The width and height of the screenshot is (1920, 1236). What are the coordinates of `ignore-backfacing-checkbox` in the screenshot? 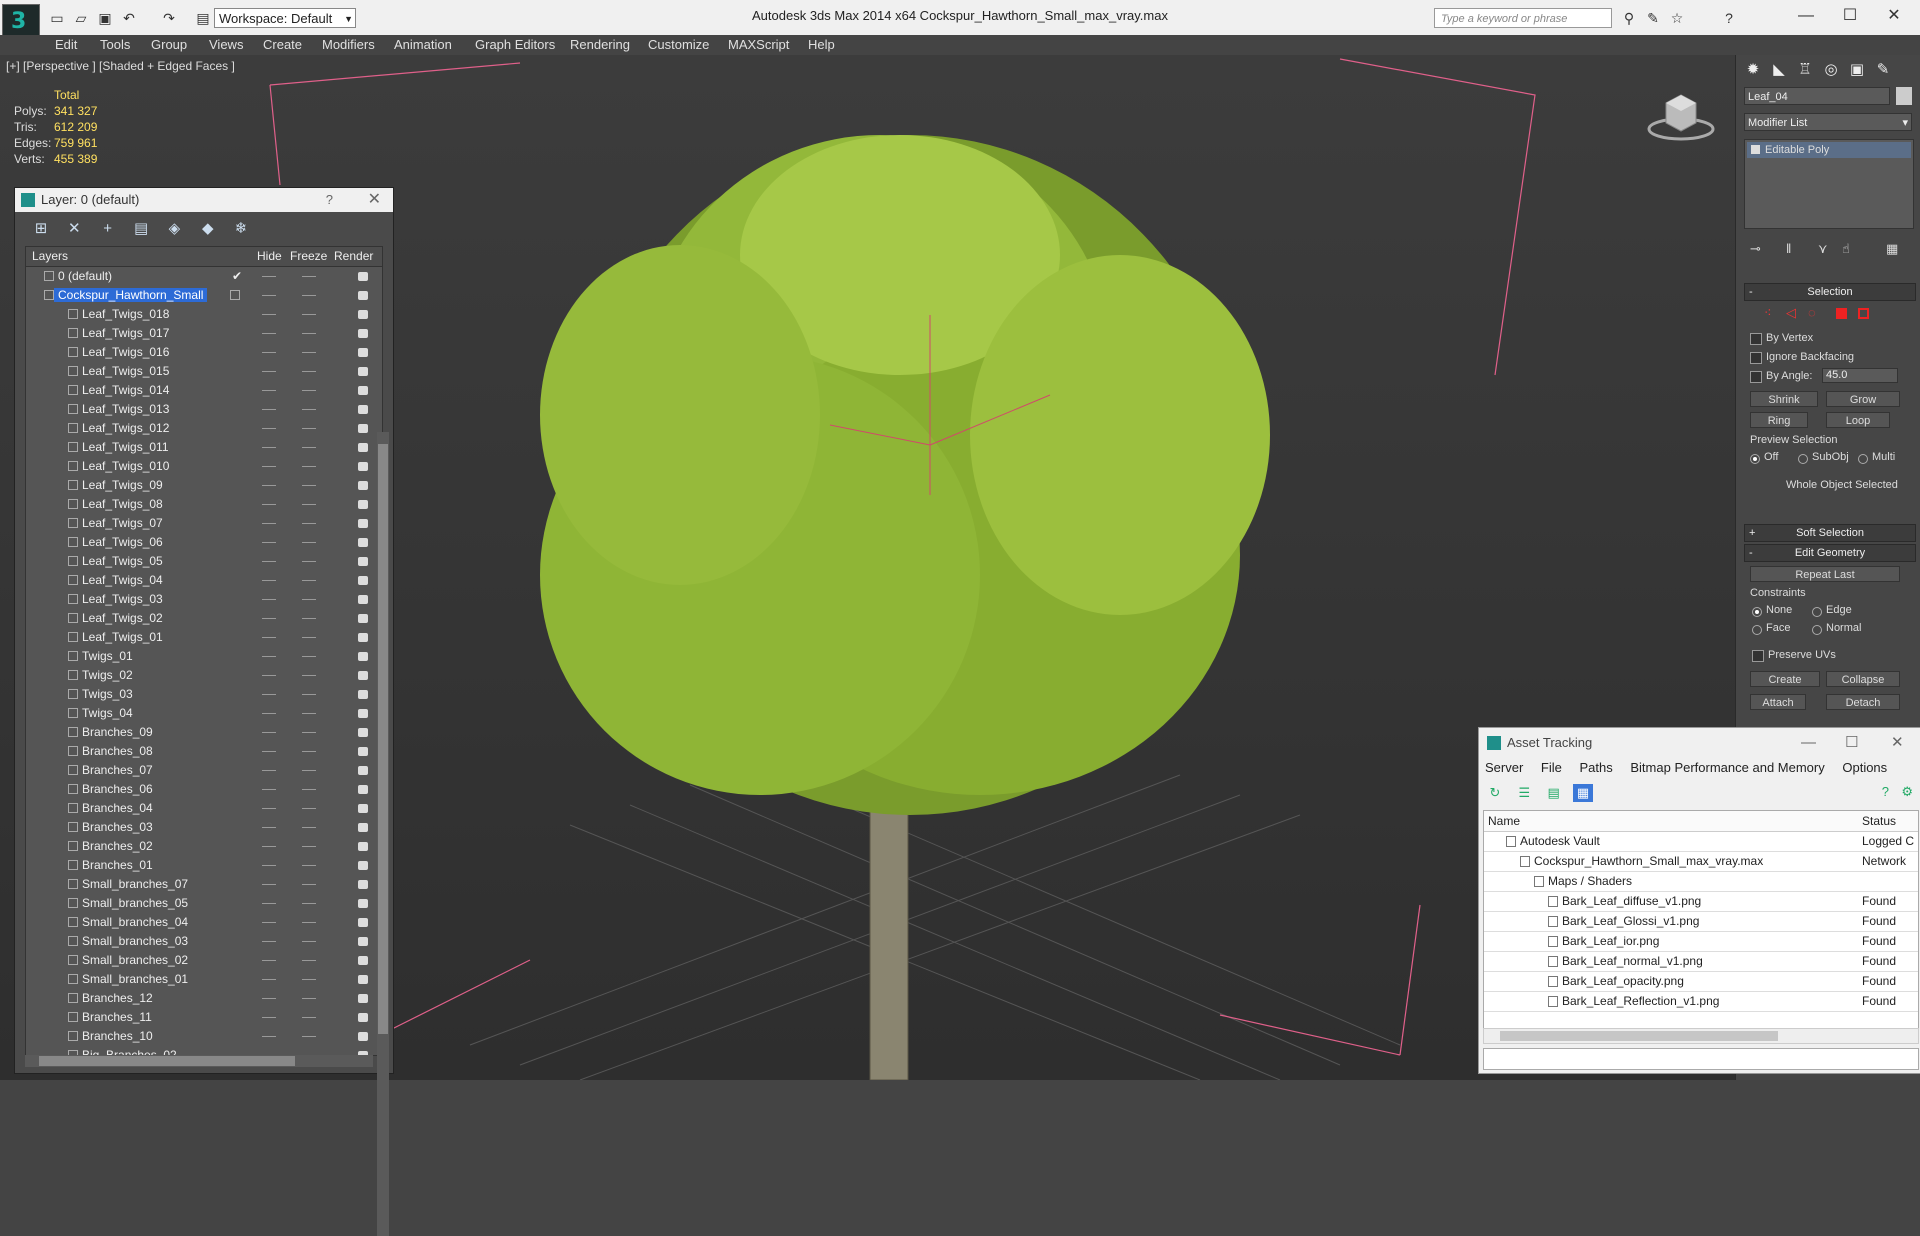 It's located at (1756, 358).